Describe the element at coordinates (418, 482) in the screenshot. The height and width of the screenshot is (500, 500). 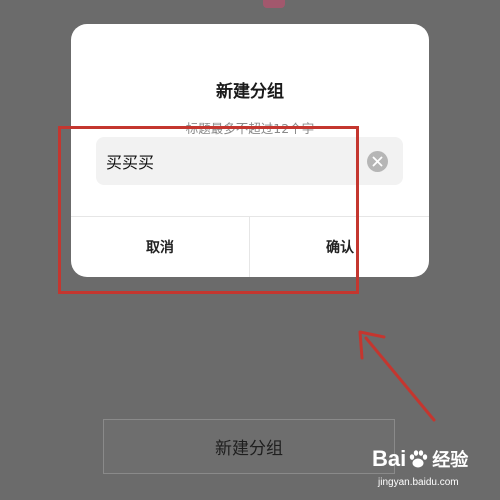
I see `watermark-url: jingyan.baidu.com` at that location.